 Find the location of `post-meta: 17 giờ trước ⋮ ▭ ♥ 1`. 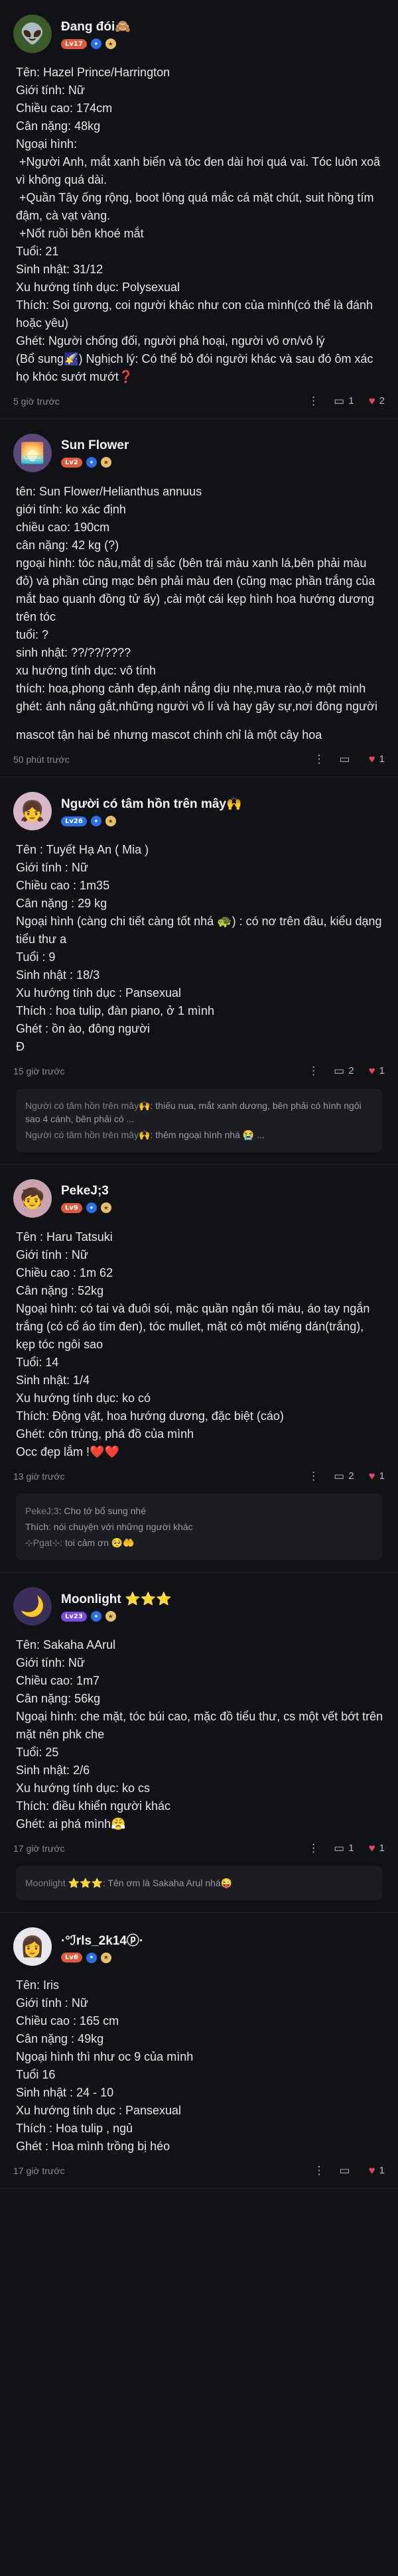

post-meta: 17 giờ trước ⋮ ▭ ♥ 1 is located at coordinates (199, 2176).